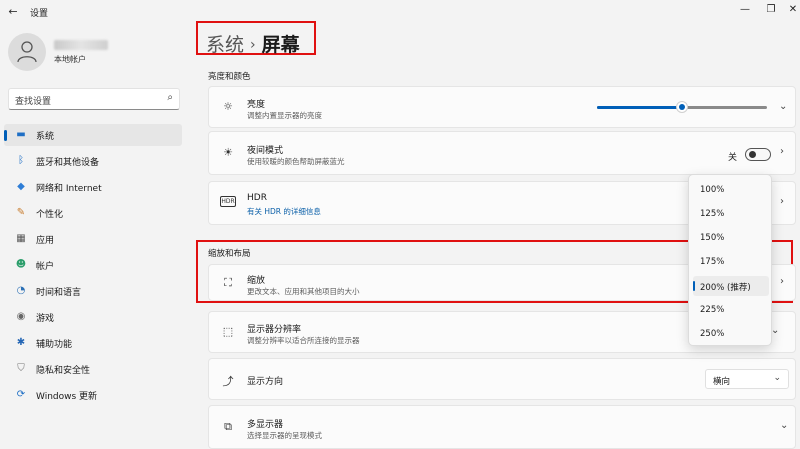  I want to click on page-title: 屏幕, so click(280, 45).